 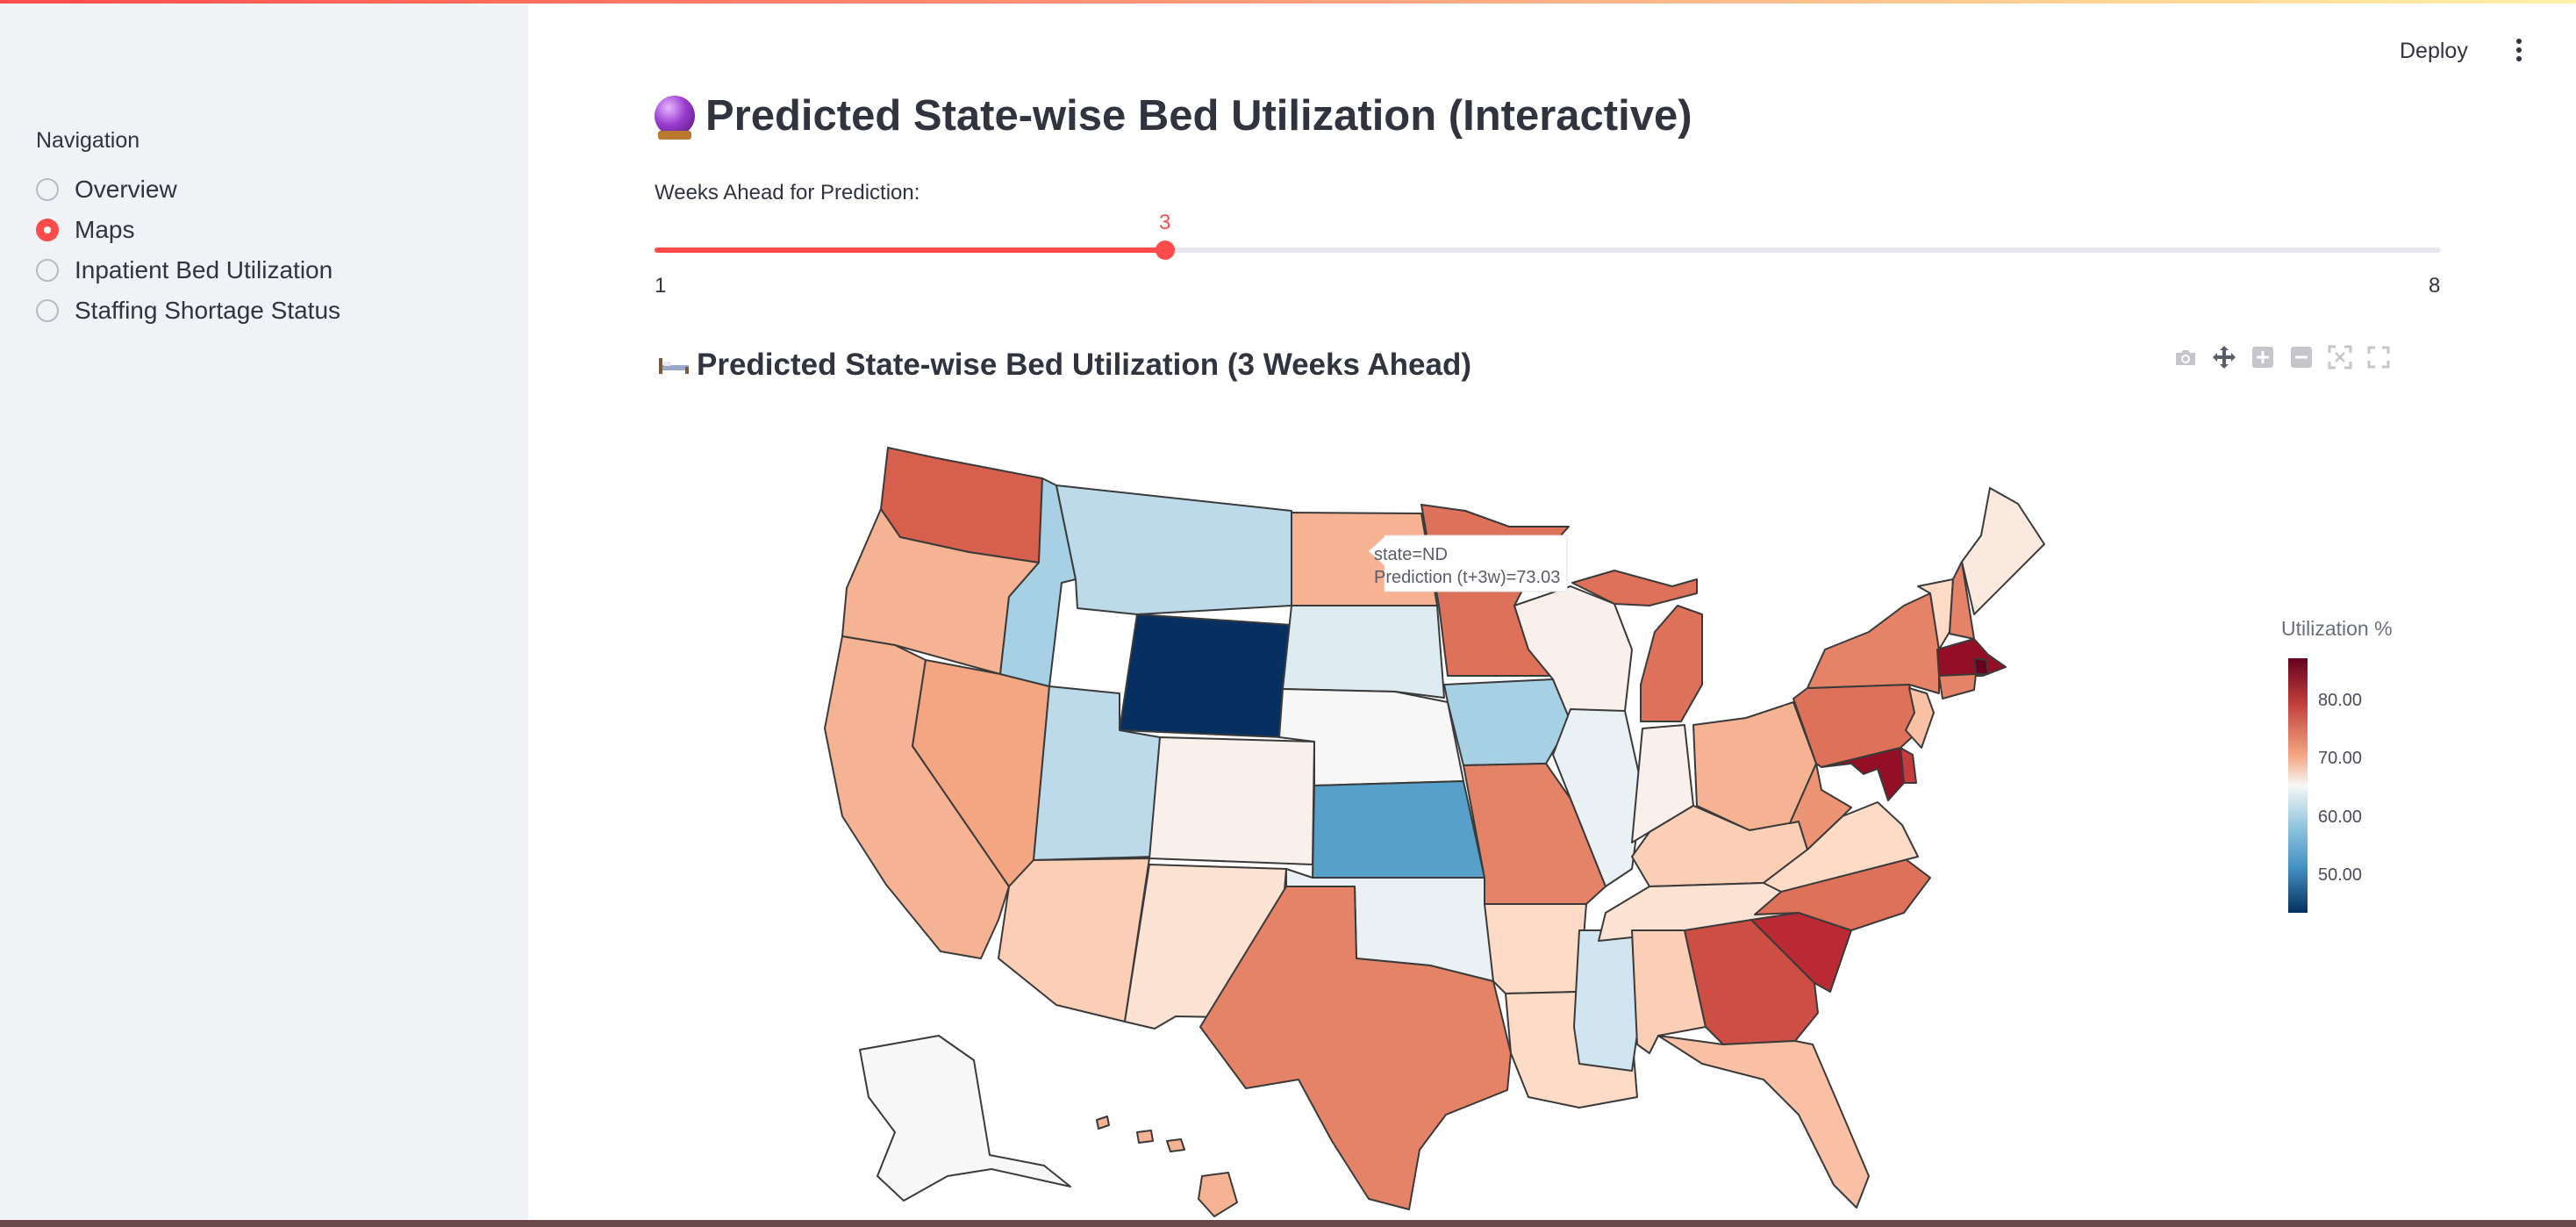 What do you see at coordinates (1074, 940) in the screenshot?
I see `state-az` at bounding box center [1074, 940].